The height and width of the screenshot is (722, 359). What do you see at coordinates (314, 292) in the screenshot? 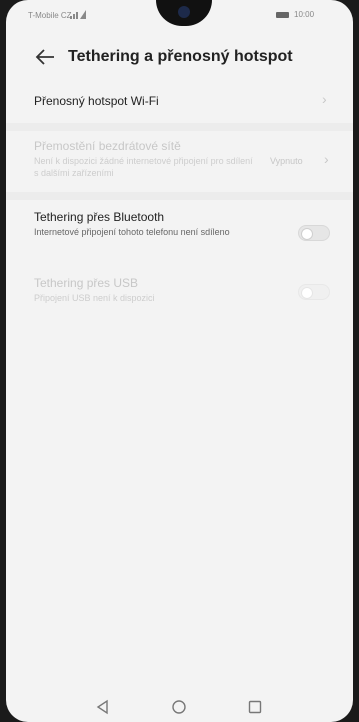
I see `usb-tethering-toggle` at bounding box center [314, 292].